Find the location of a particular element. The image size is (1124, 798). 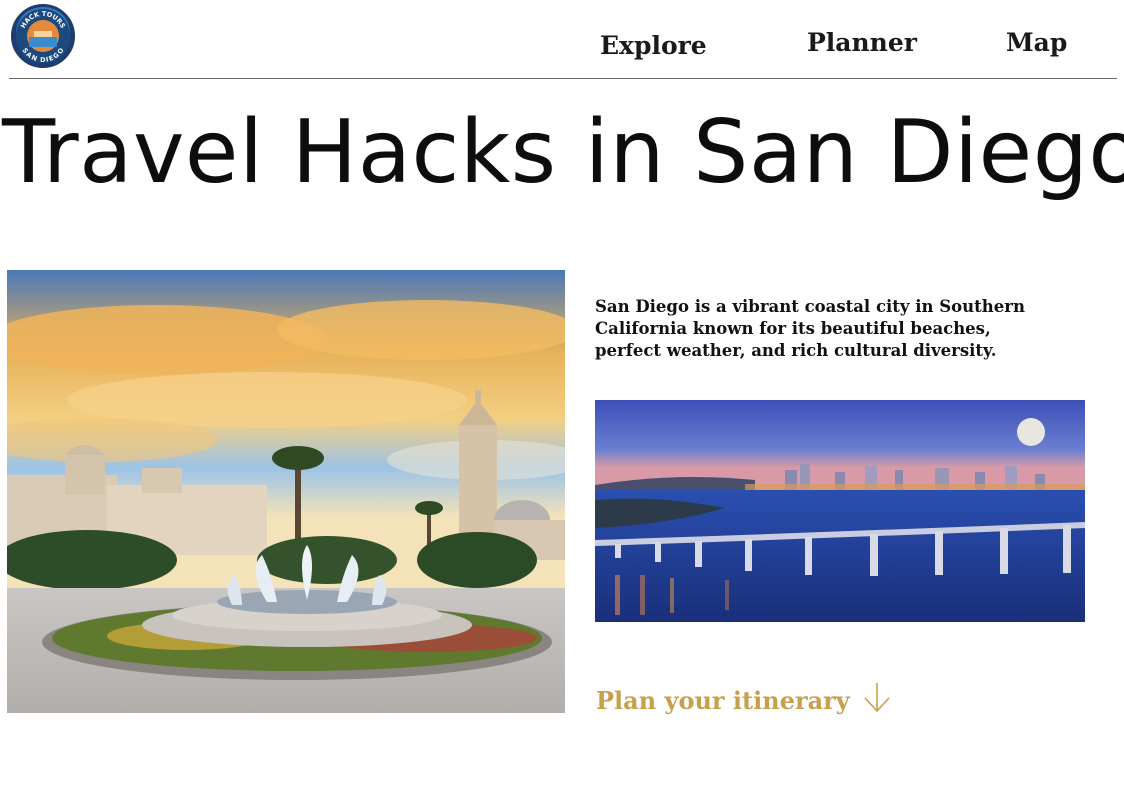

coronado-bridge-photo is located at coordinates (840, 511).